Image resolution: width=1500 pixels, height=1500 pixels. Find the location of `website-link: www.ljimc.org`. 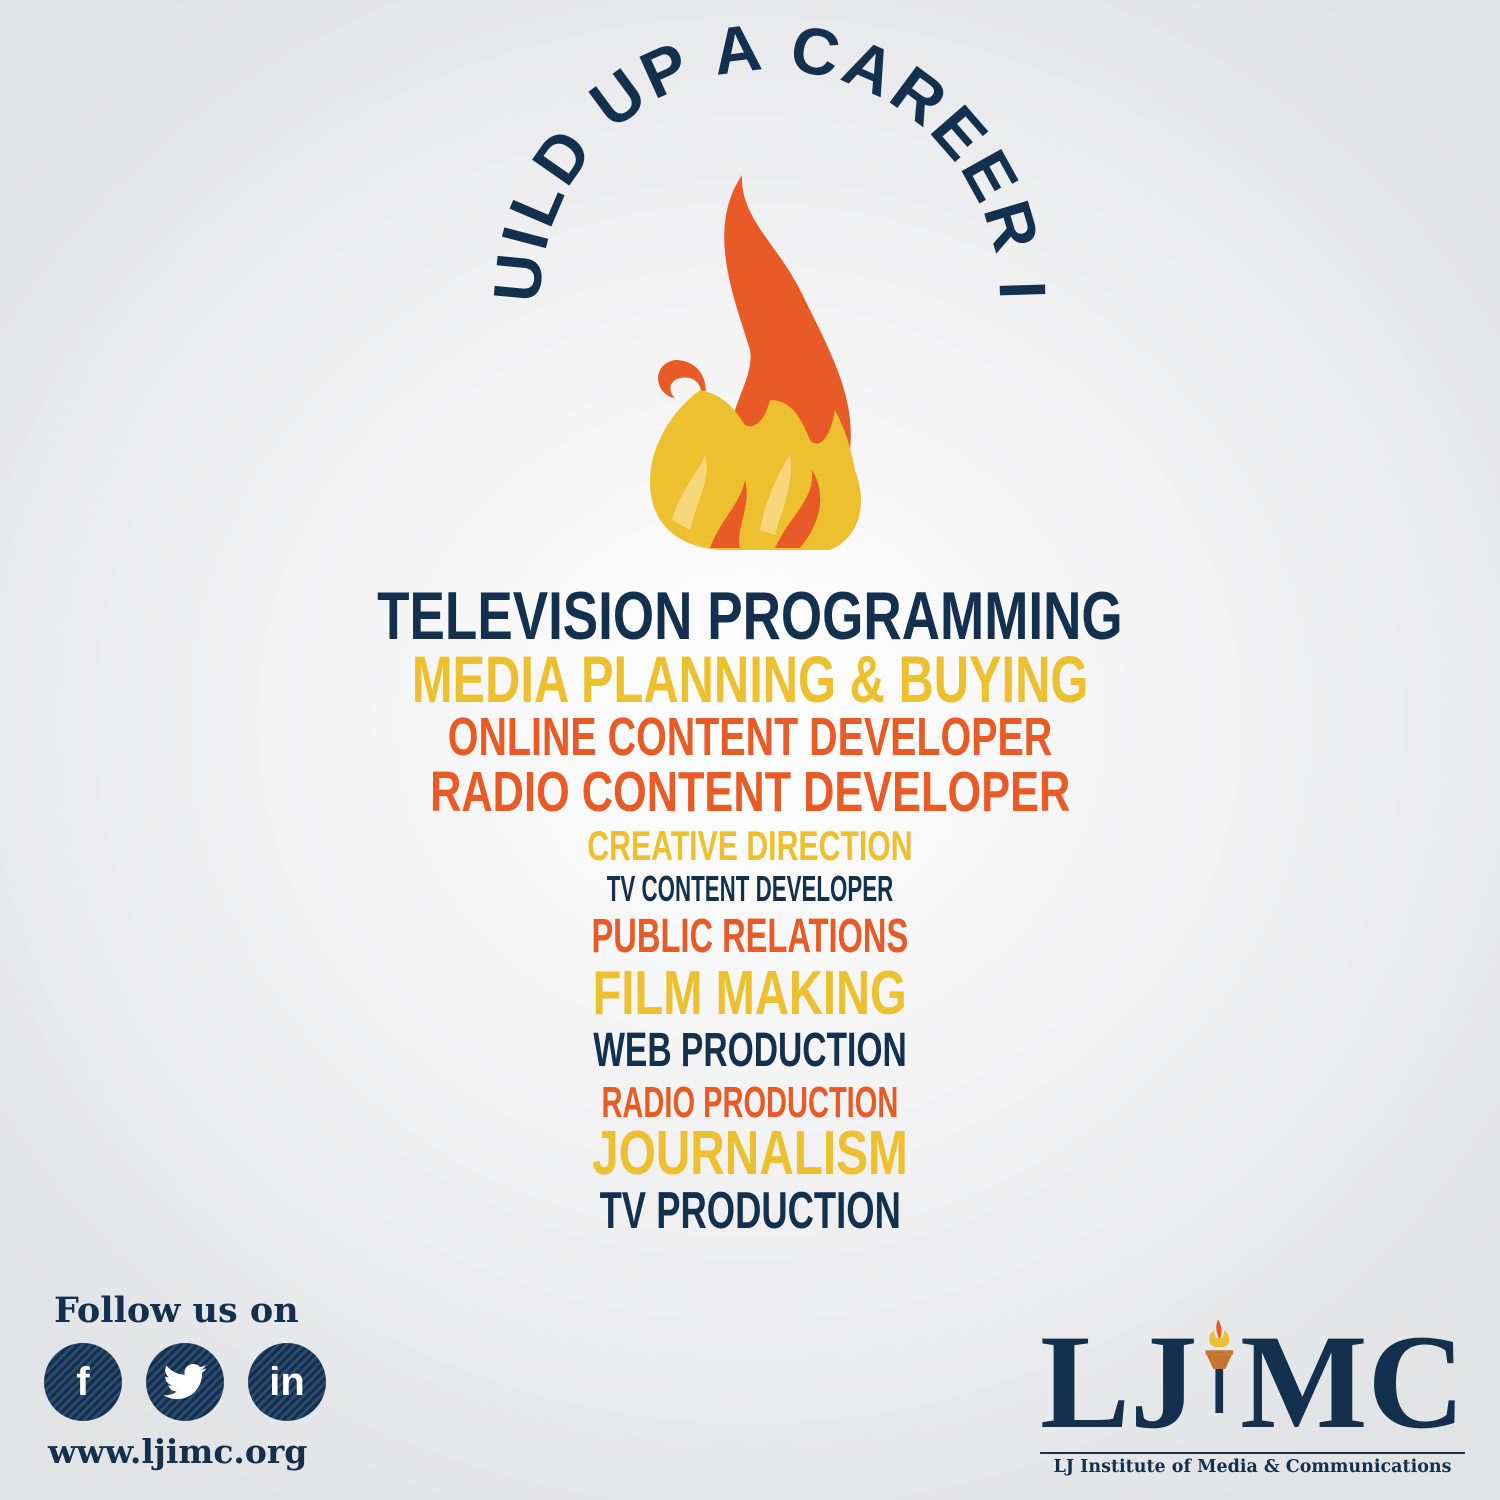

website-link: www.ljimc.org is located at coordinates (177, 1451).